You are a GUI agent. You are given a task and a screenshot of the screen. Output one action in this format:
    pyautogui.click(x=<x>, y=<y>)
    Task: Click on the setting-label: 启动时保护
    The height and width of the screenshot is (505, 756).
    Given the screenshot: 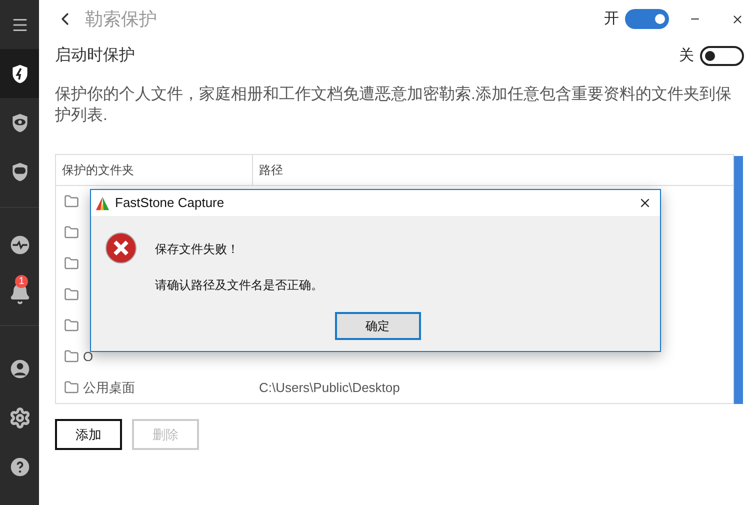 What is the action you would take?
    pyautogui.click(x=95, y=56)
    